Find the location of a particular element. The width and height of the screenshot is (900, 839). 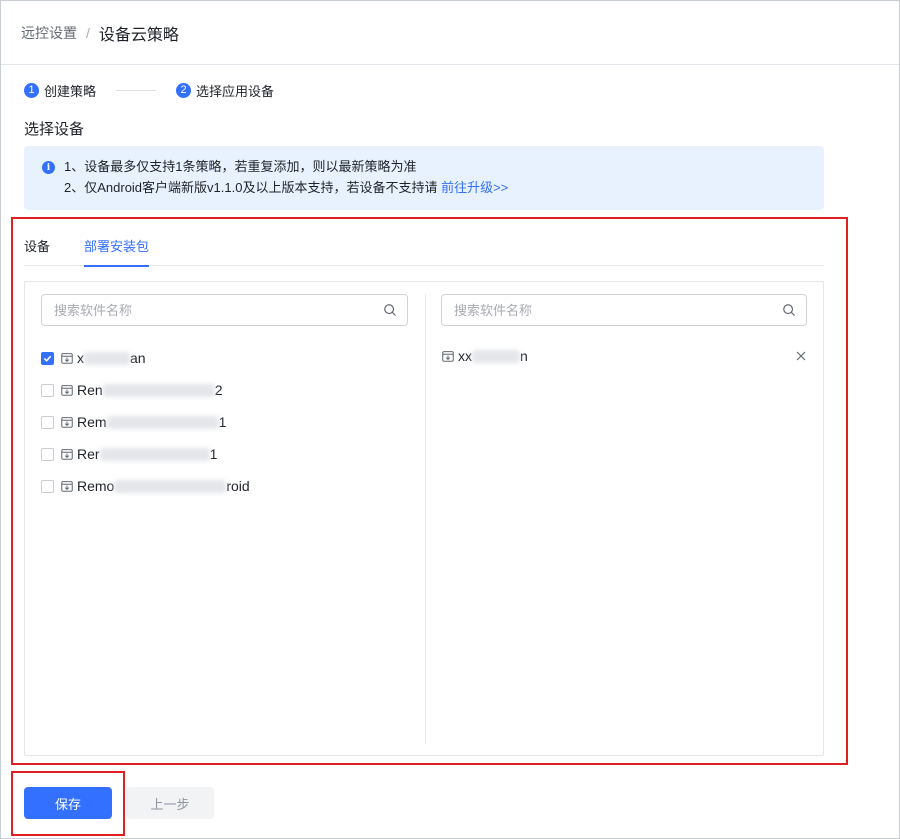

list-item: xx n is located at coordinates (624, 356).